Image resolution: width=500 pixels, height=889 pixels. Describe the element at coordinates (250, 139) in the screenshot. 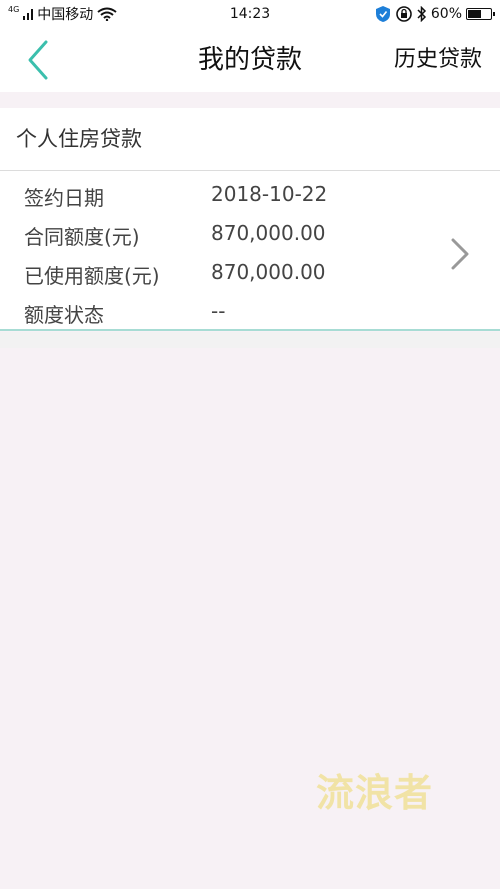

I see `loan-type-title: 个人住房贷款` at that location.